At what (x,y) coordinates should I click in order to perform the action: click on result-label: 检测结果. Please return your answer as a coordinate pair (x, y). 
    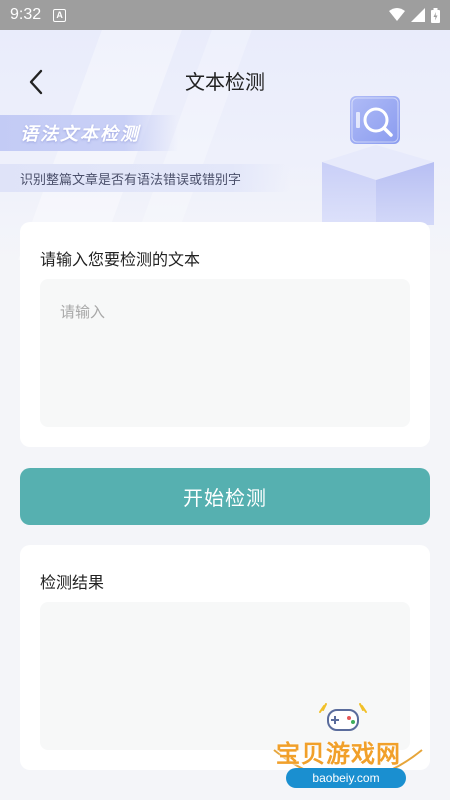
    Looking at the image, I should click on (72, 582).